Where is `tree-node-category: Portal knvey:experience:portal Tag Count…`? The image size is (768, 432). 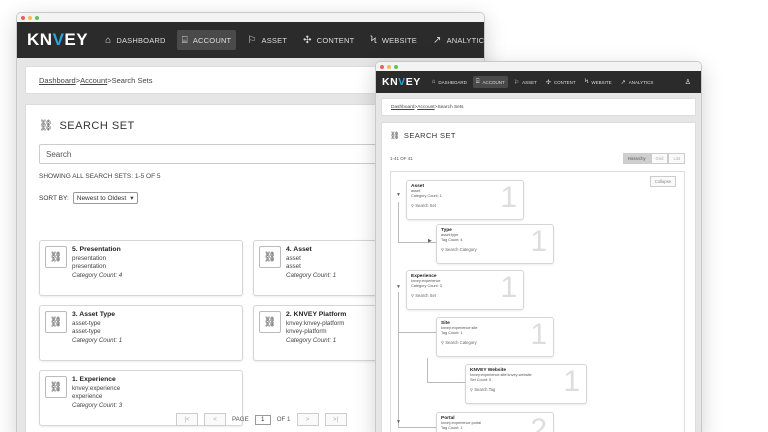
tree-node-category: Portal knvey:experience:portal Tag Count… is located at coordinates (495, 422).